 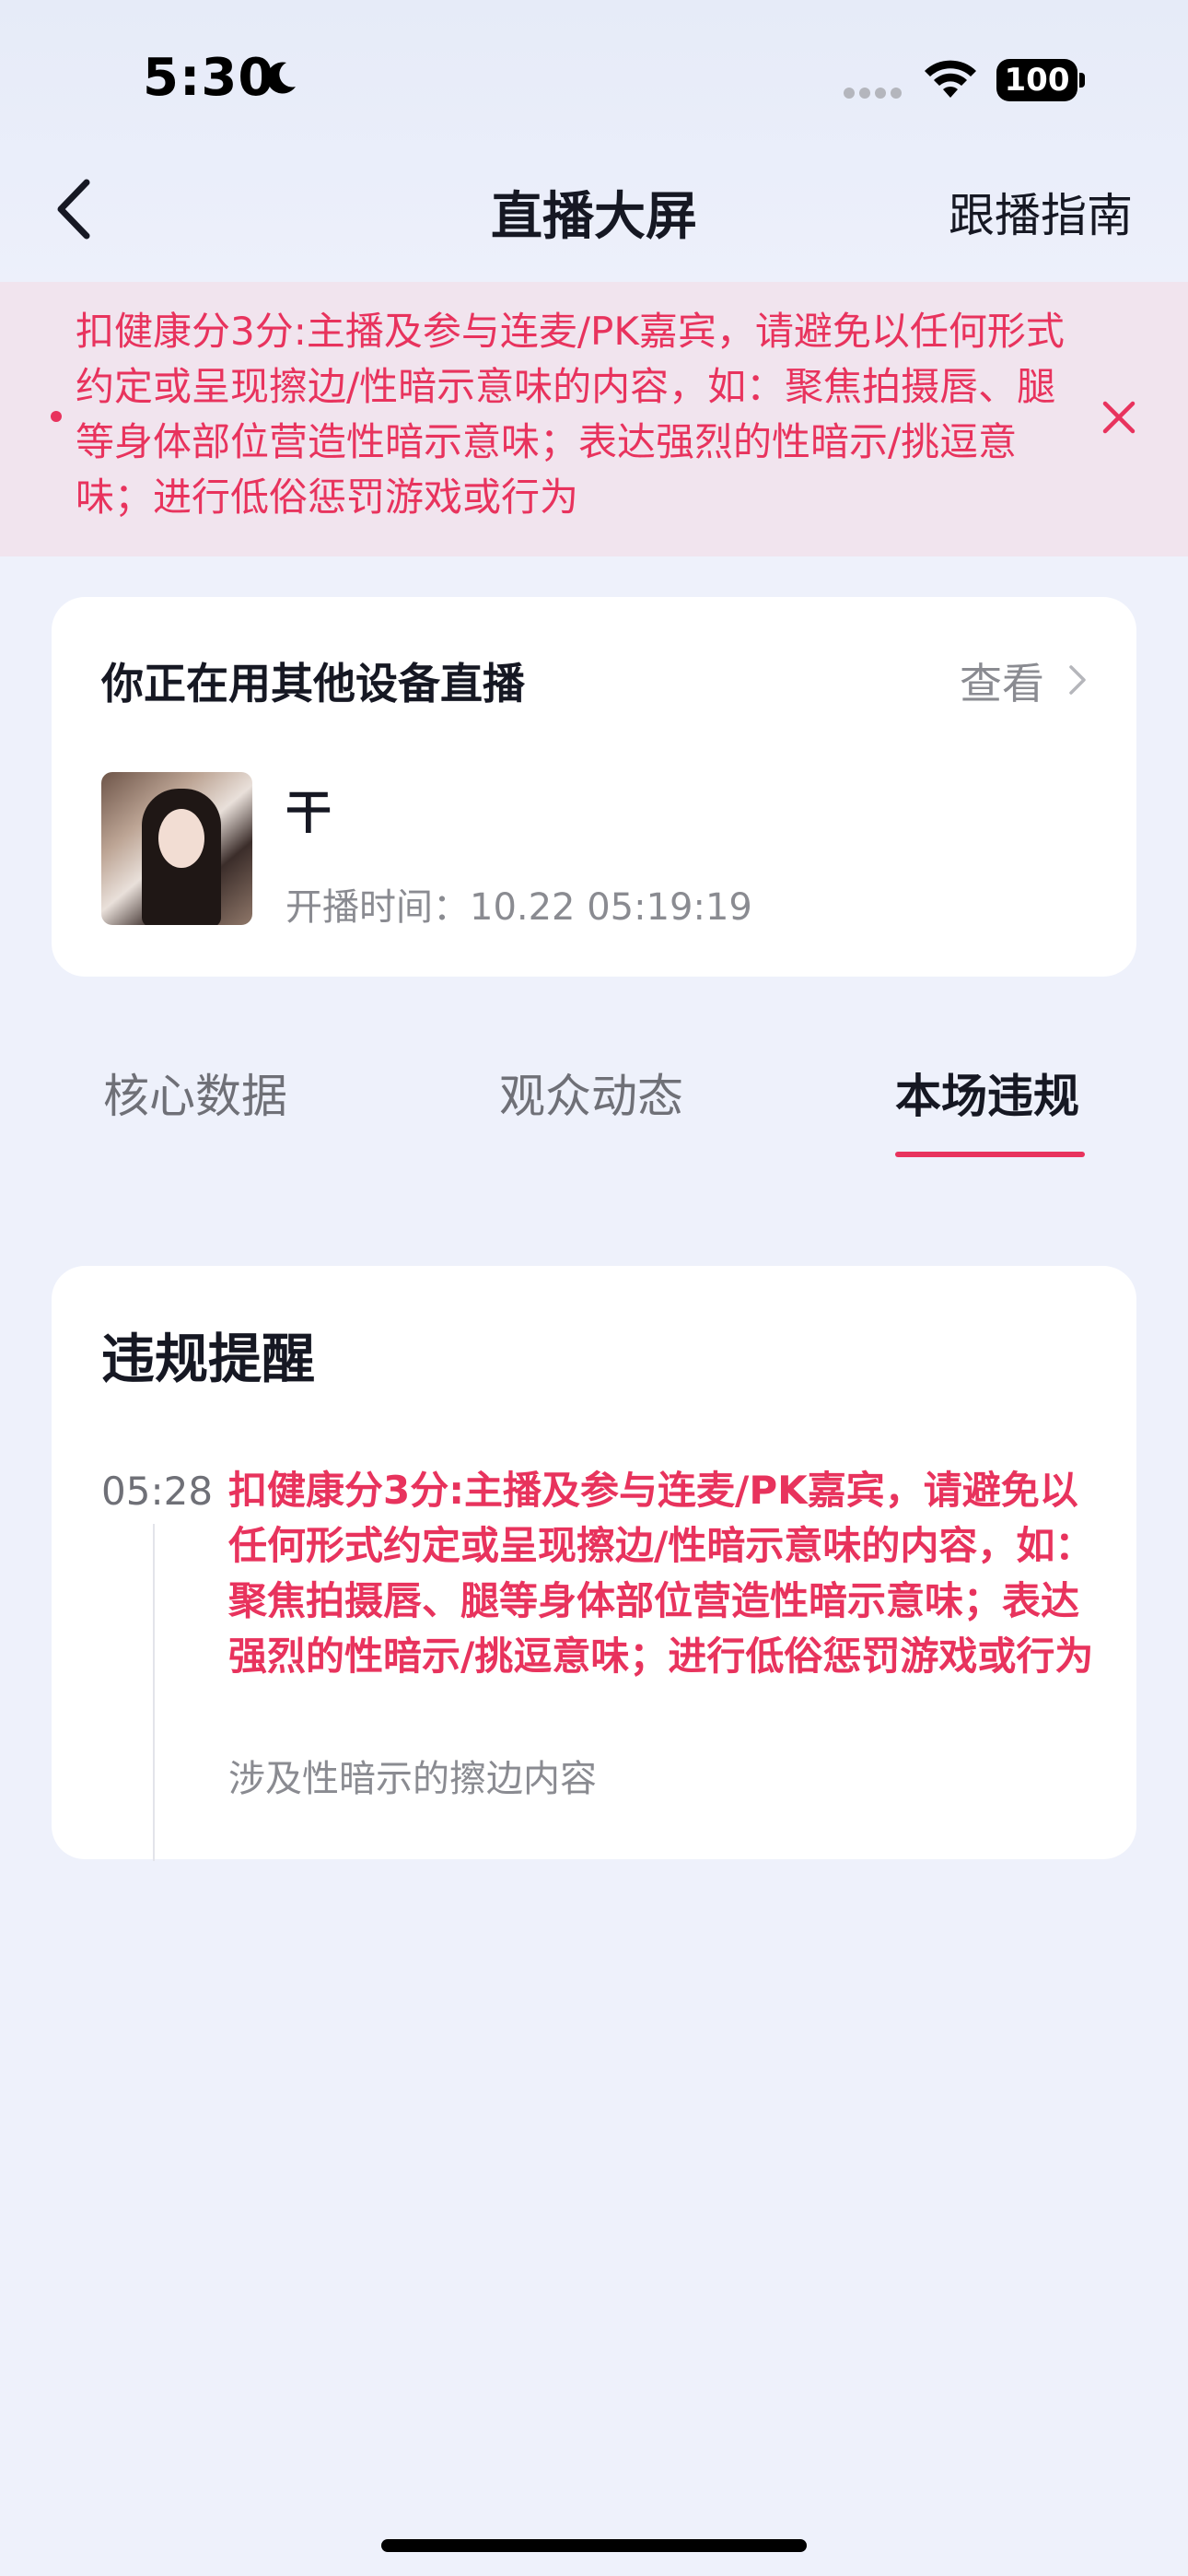 I want to click on banner-dot-icon, so click(x=57, y=416).